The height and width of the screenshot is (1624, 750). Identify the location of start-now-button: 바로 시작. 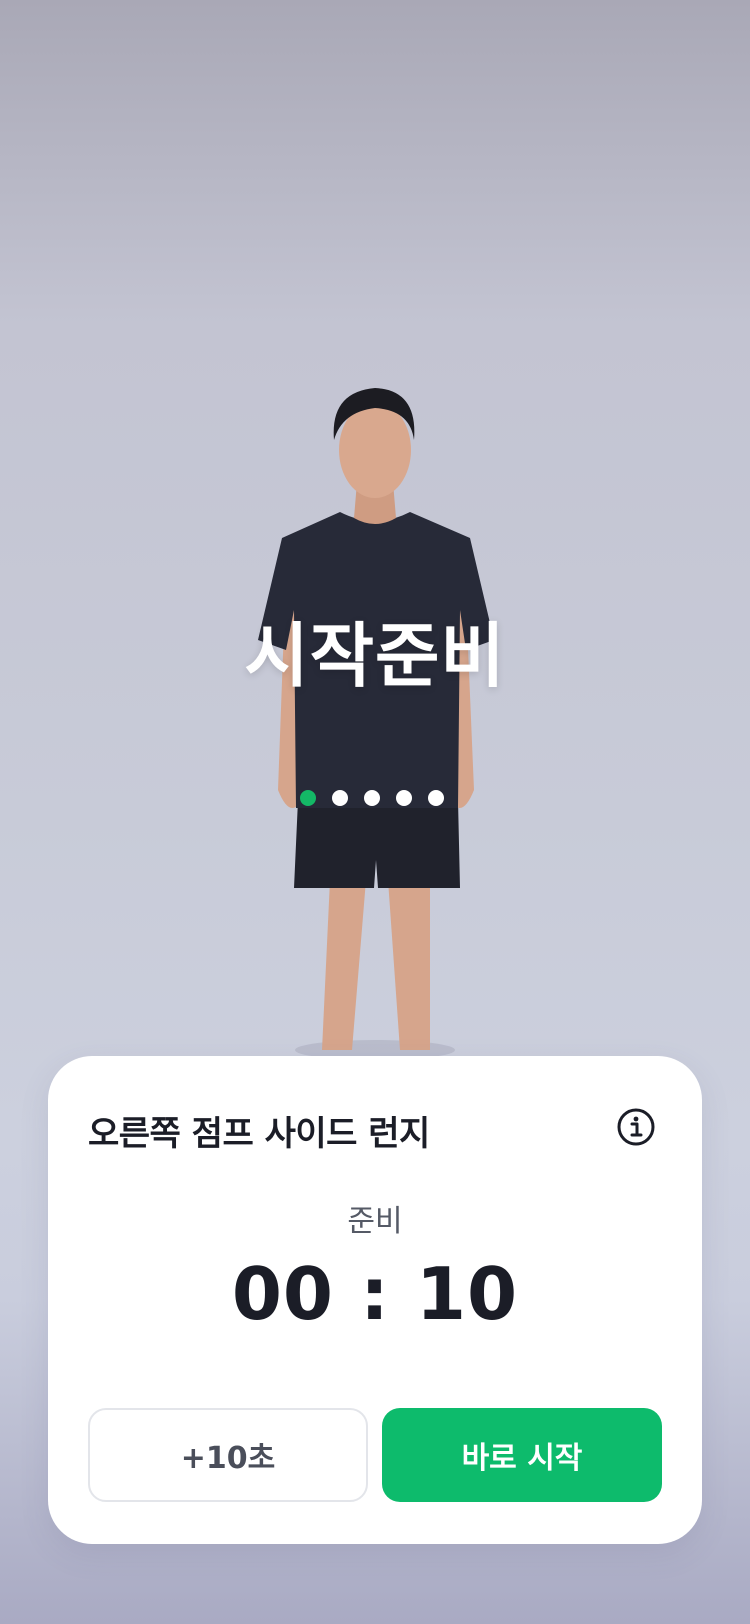
(522, 1455).